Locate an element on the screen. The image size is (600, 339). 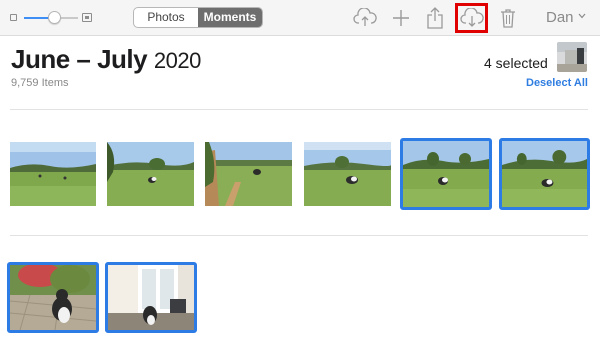
share-icon is located at coordinates (435, 18).